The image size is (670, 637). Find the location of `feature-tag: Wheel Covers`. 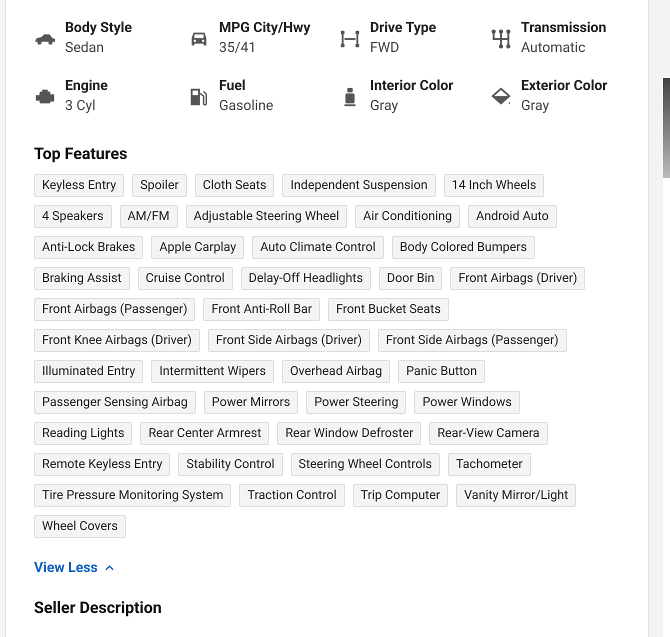

feature-tag: Wheel Covers is located at coordinates (80, 526).